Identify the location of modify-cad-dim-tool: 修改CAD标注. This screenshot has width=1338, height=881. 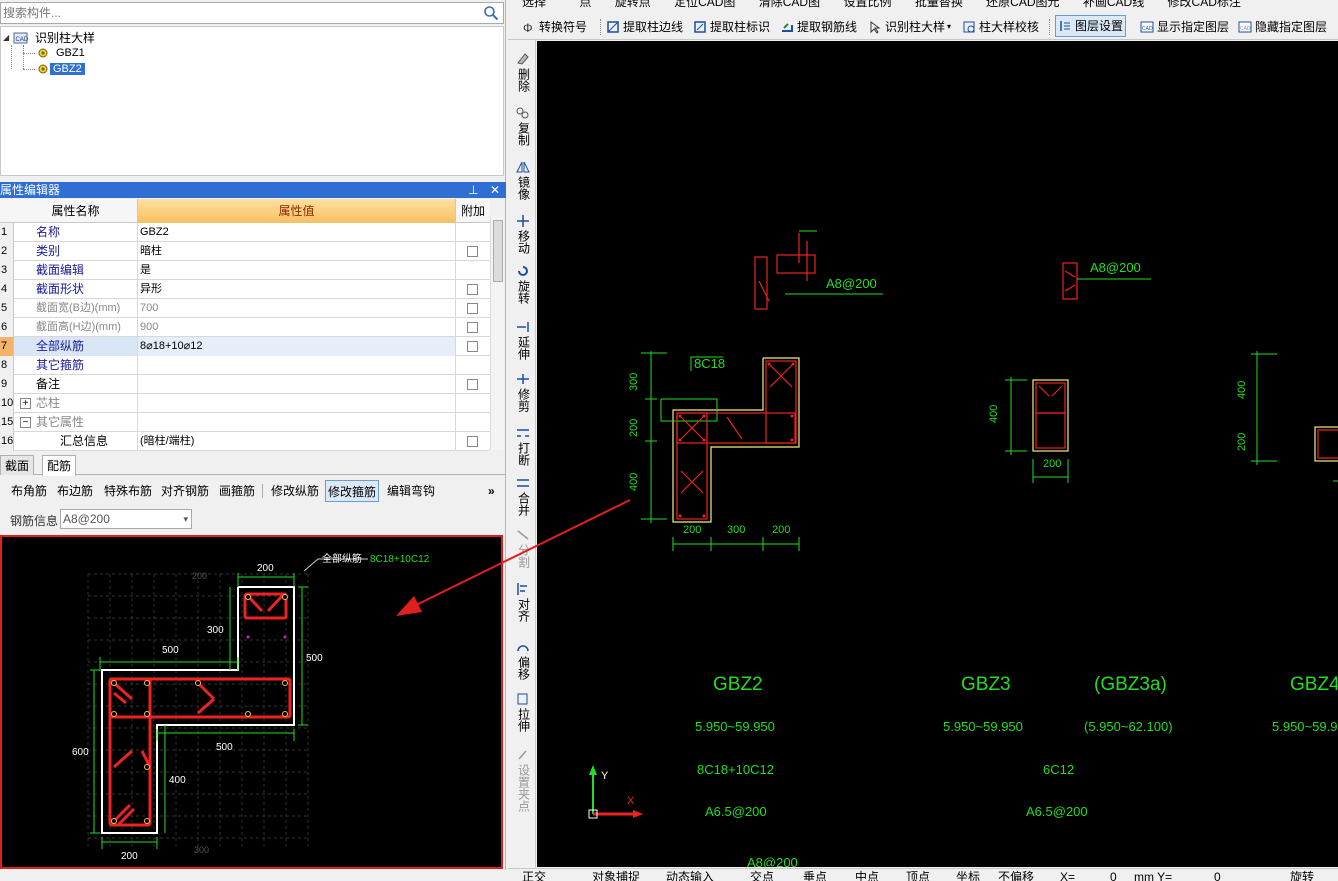
(1204, 4).